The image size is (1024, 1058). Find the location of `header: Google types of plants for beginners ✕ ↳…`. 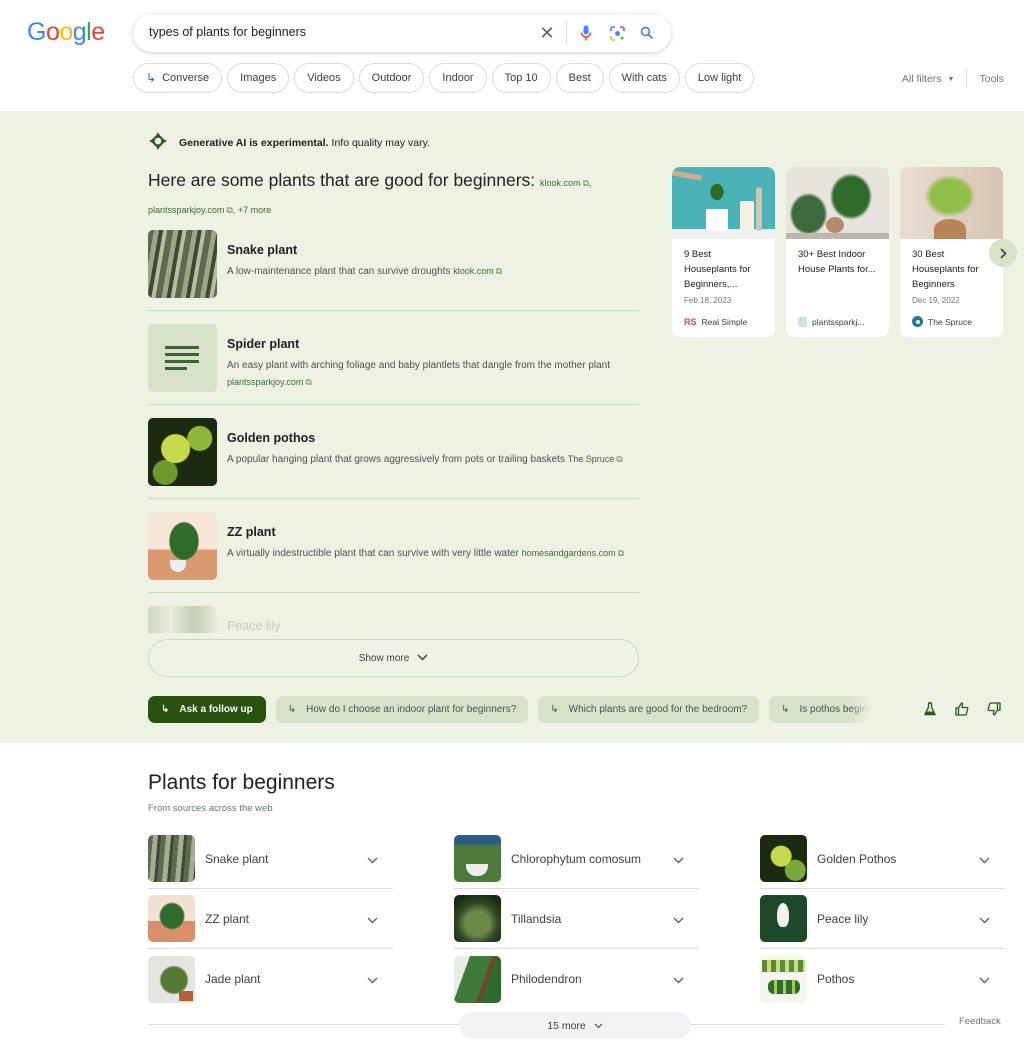

header: Google types of plants for beginners ✕ ↳… is located at coordinates (512, 55).